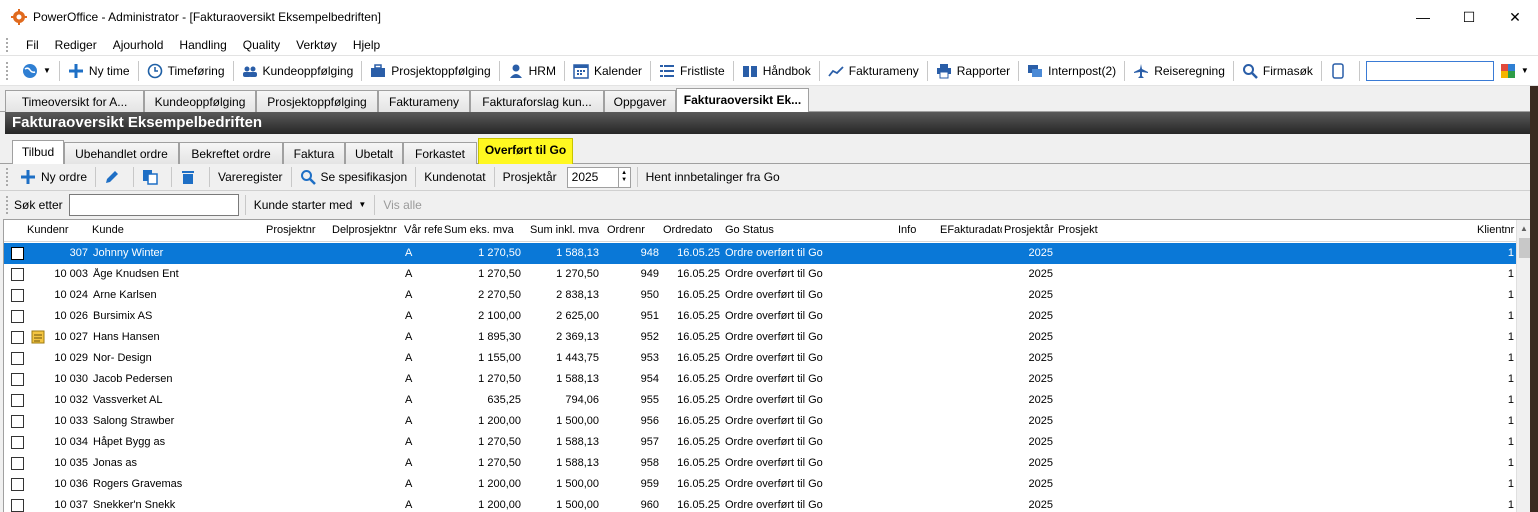  I want to click on minimize-button: —, so click(1423, 17).